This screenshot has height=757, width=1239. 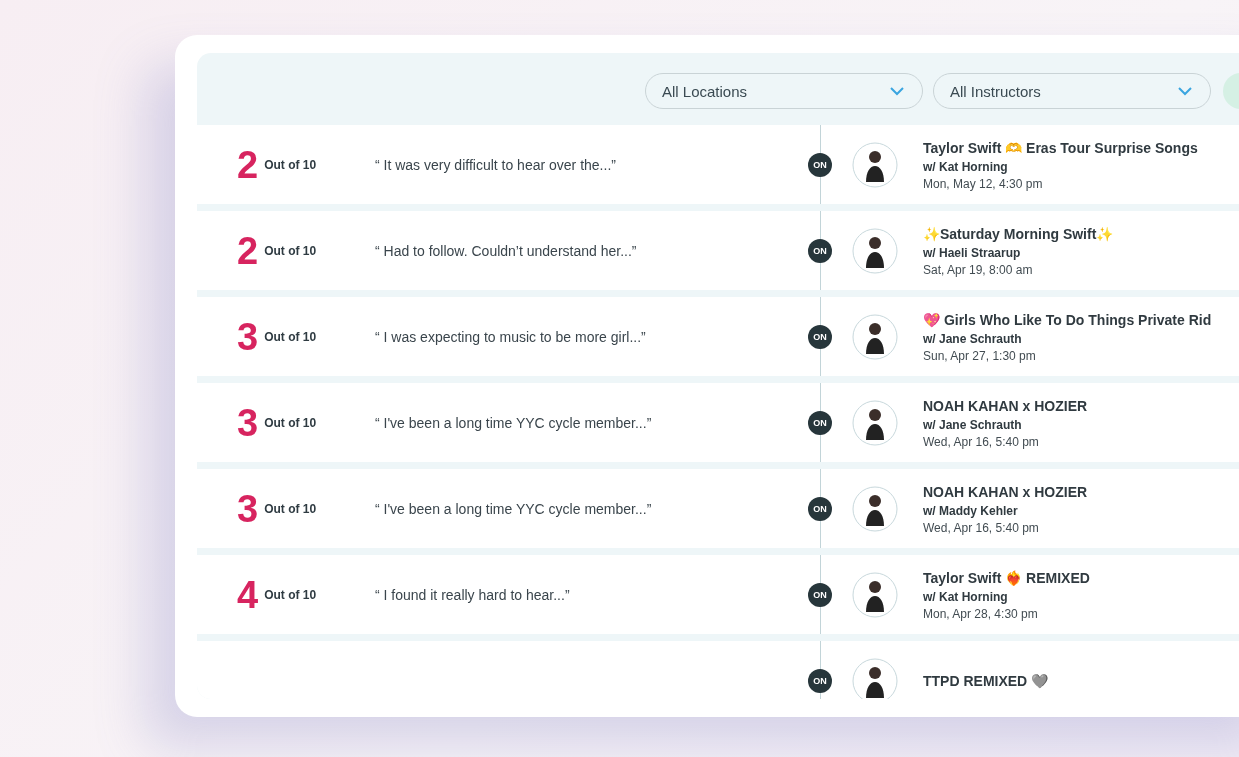 I want to click on instructor-name: w/ Haeli Straarup, so click(x=972, y=252).